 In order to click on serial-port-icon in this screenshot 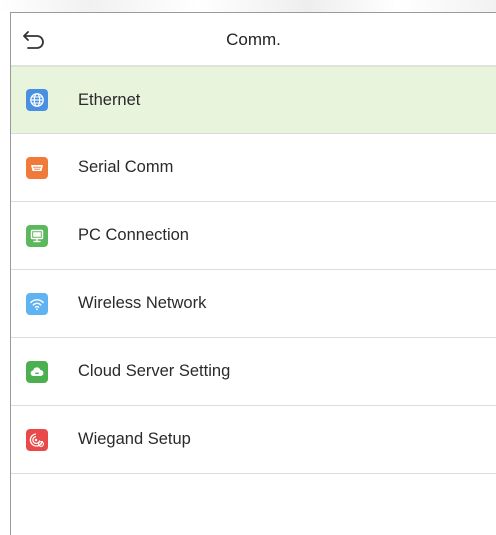, I will do `click(37, 167)`.